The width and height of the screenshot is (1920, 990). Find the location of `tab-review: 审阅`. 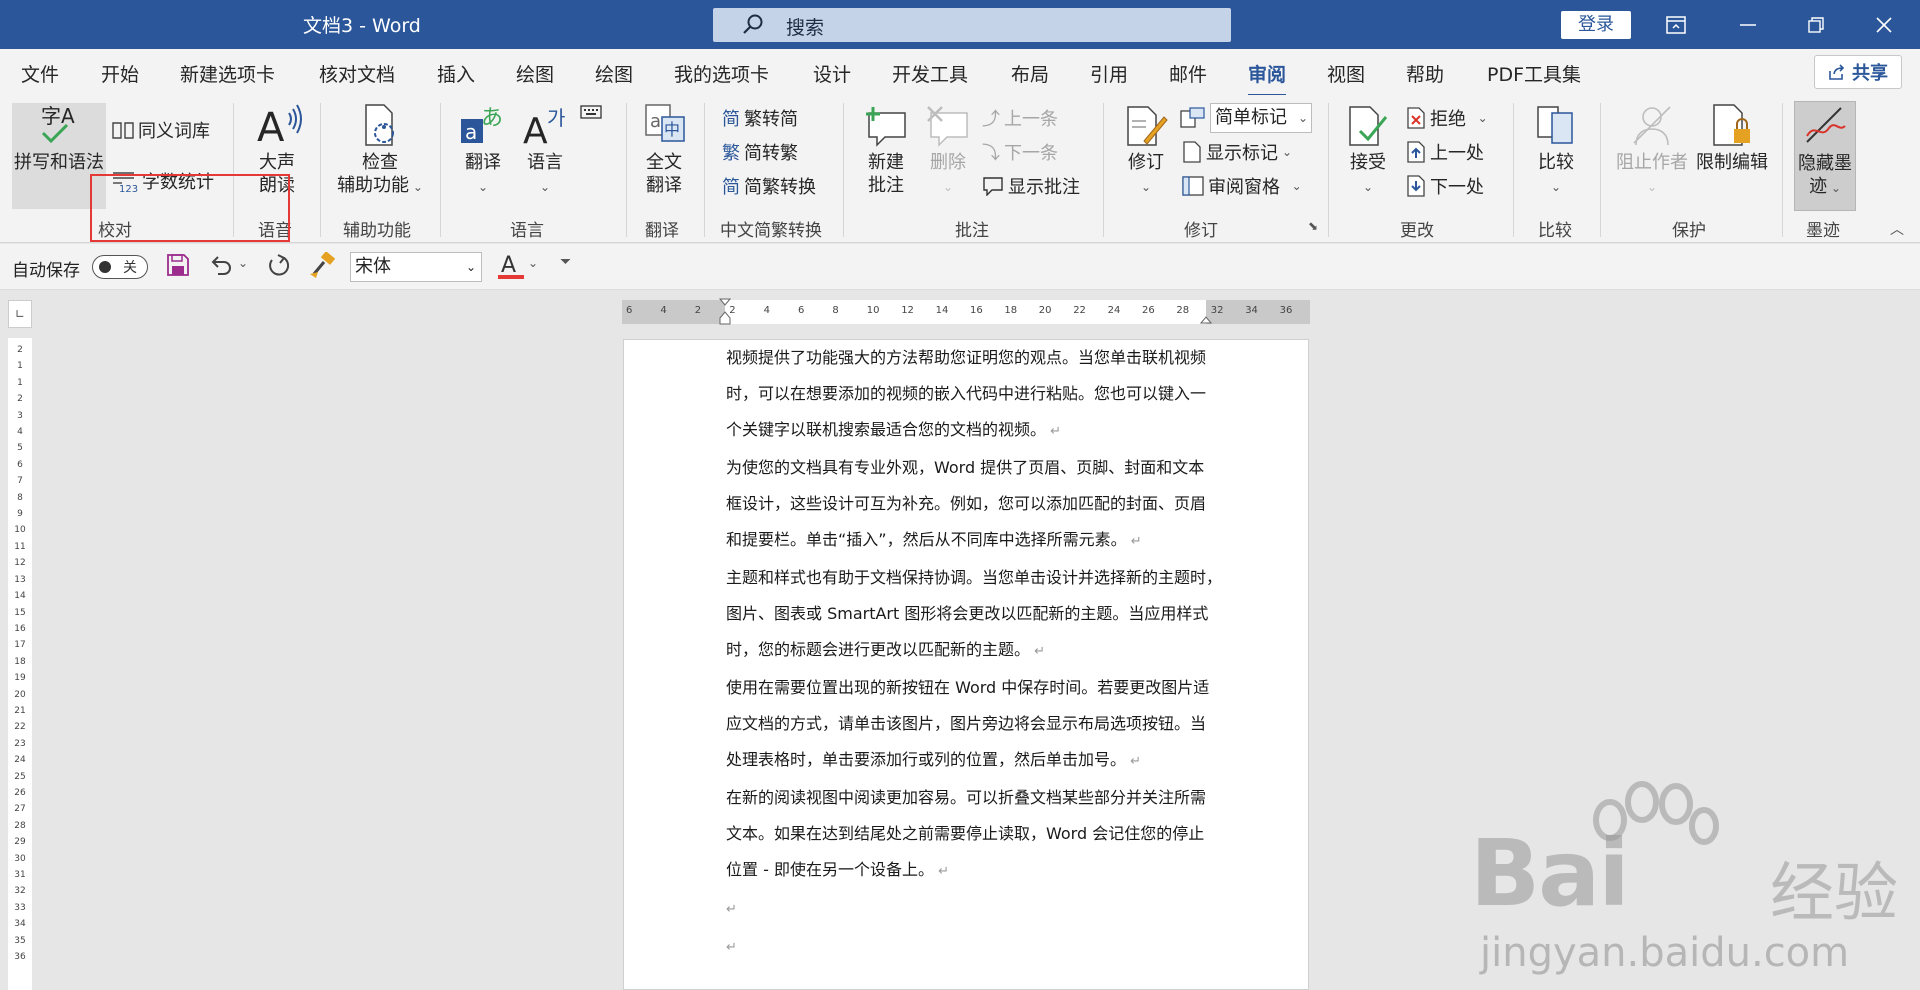

tab-review: 审阅 is located at coordinates (1267, 78).